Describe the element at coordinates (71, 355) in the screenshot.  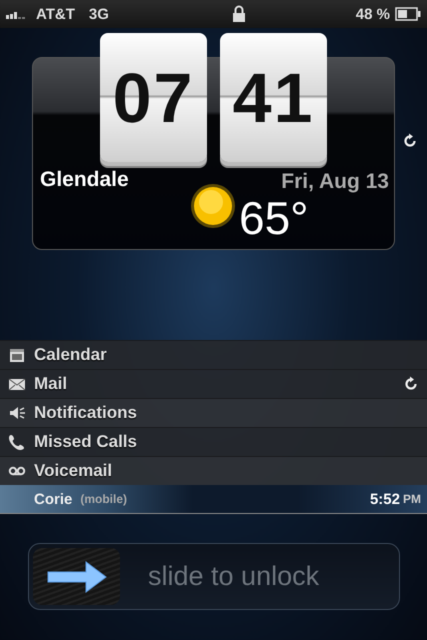
I see `section-title: Calendar` at that location.